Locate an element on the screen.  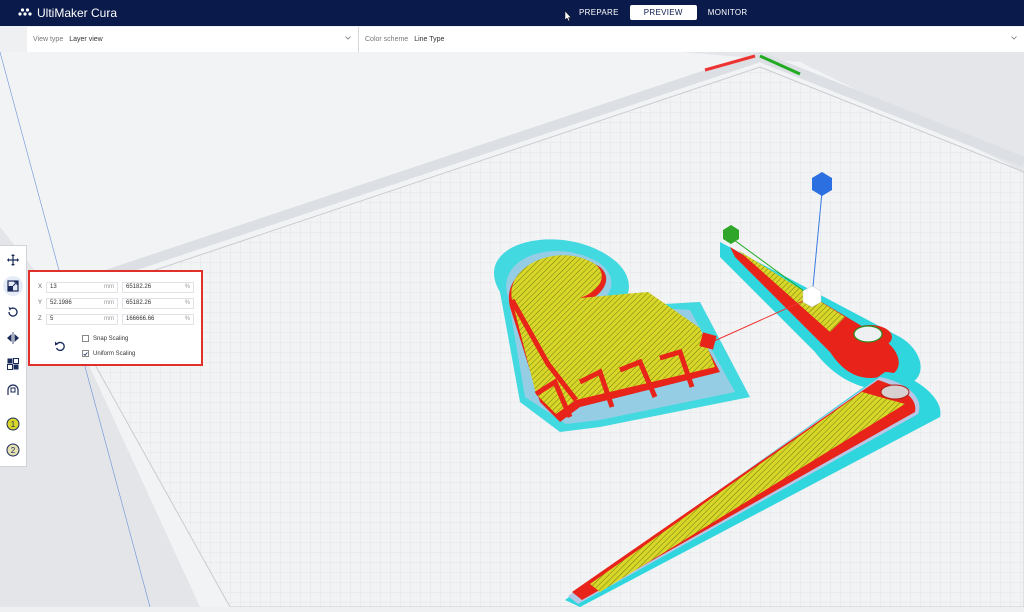
scale-icon is located at coordinates (13, 286).